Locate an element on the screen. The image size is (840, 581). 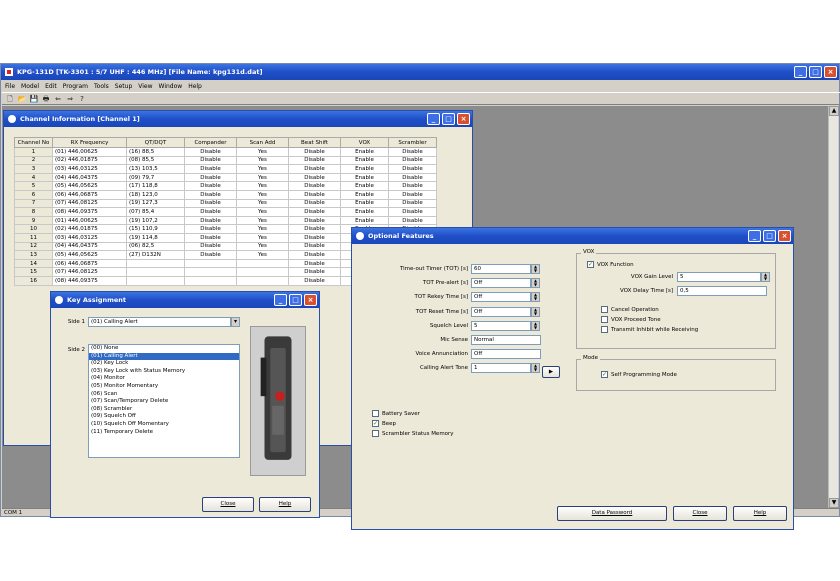
list-item: (05) Monitor Momentary is located at coordinates (164, 387).